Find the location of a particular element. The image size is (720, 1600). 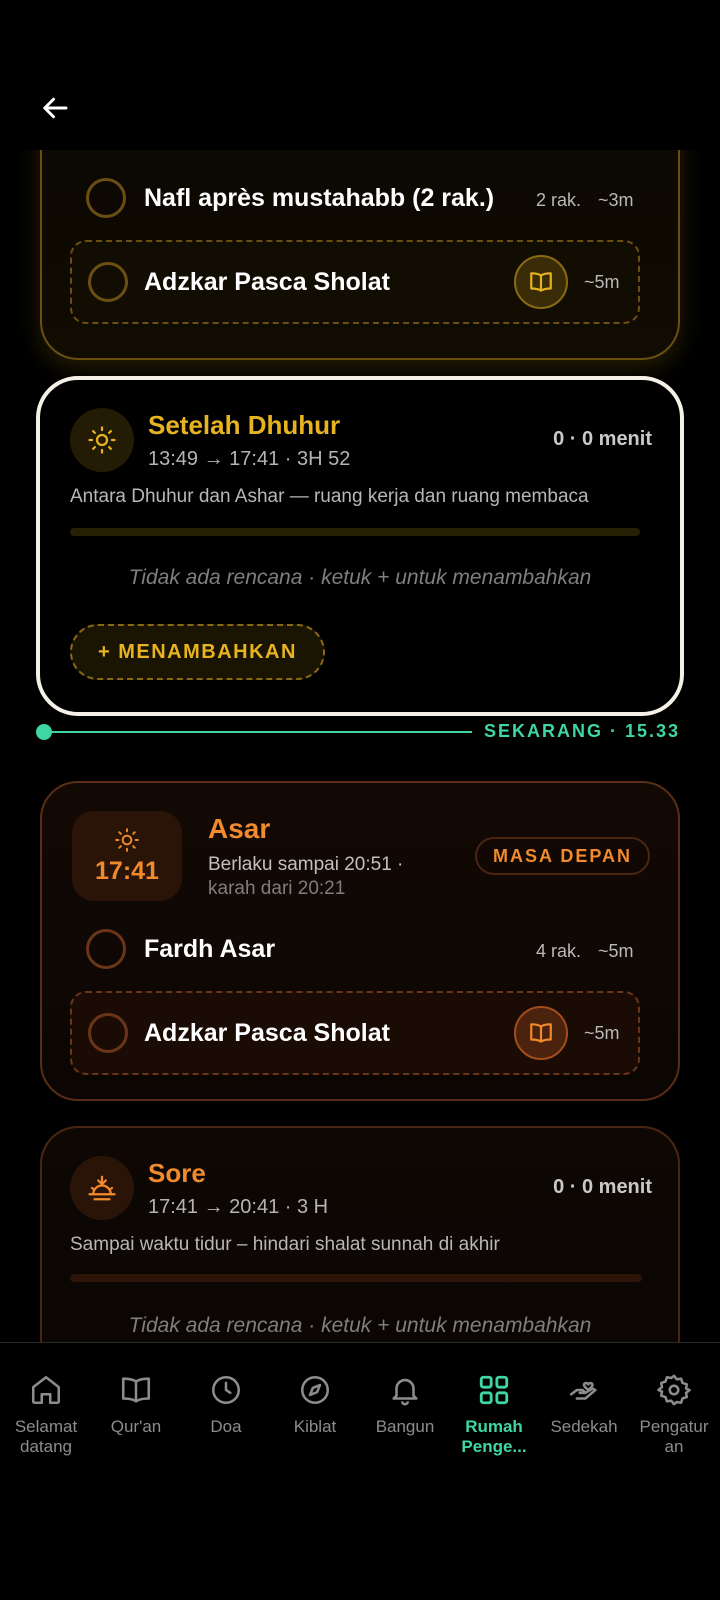

nav-item-bangun: Bangun is located at coordinates (405, 1405).